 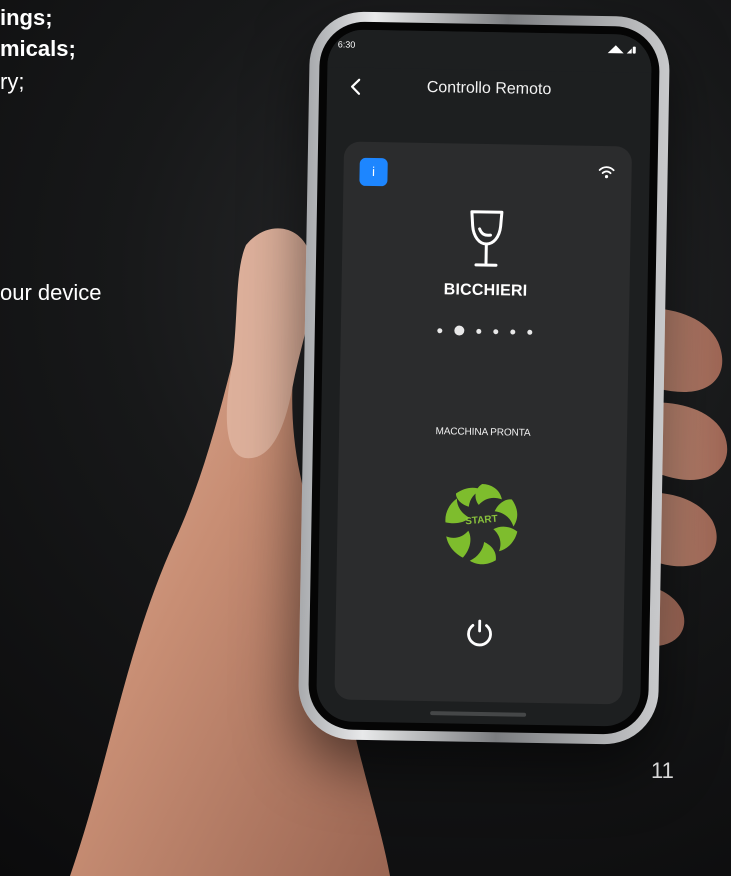 I want to click on wifi-icon, so click(x=606, y=172).